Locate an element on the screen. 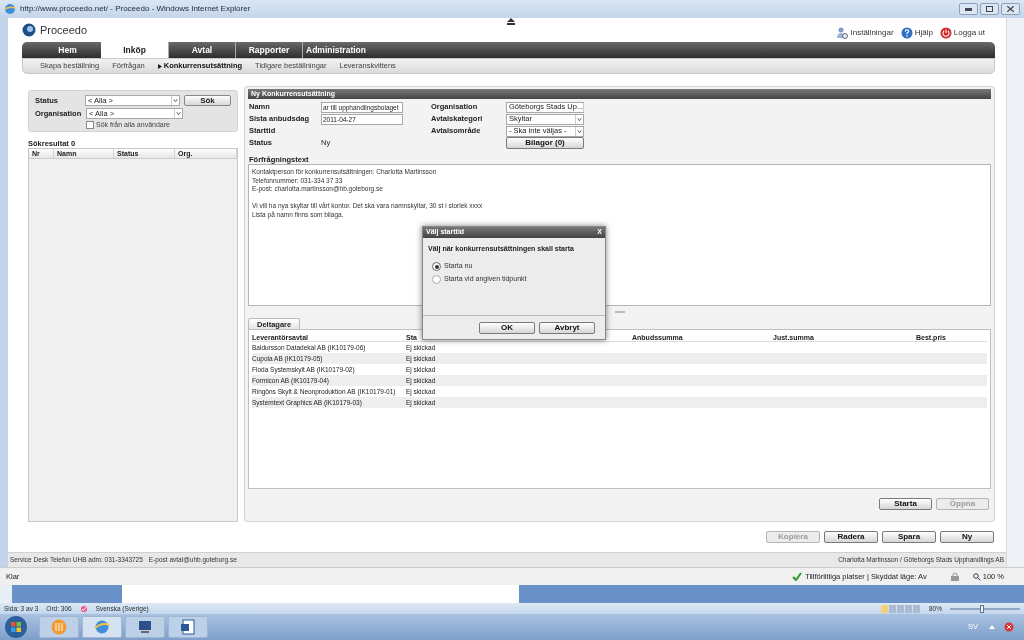  nav-tab: Hem is located at coordinates (67, 50).